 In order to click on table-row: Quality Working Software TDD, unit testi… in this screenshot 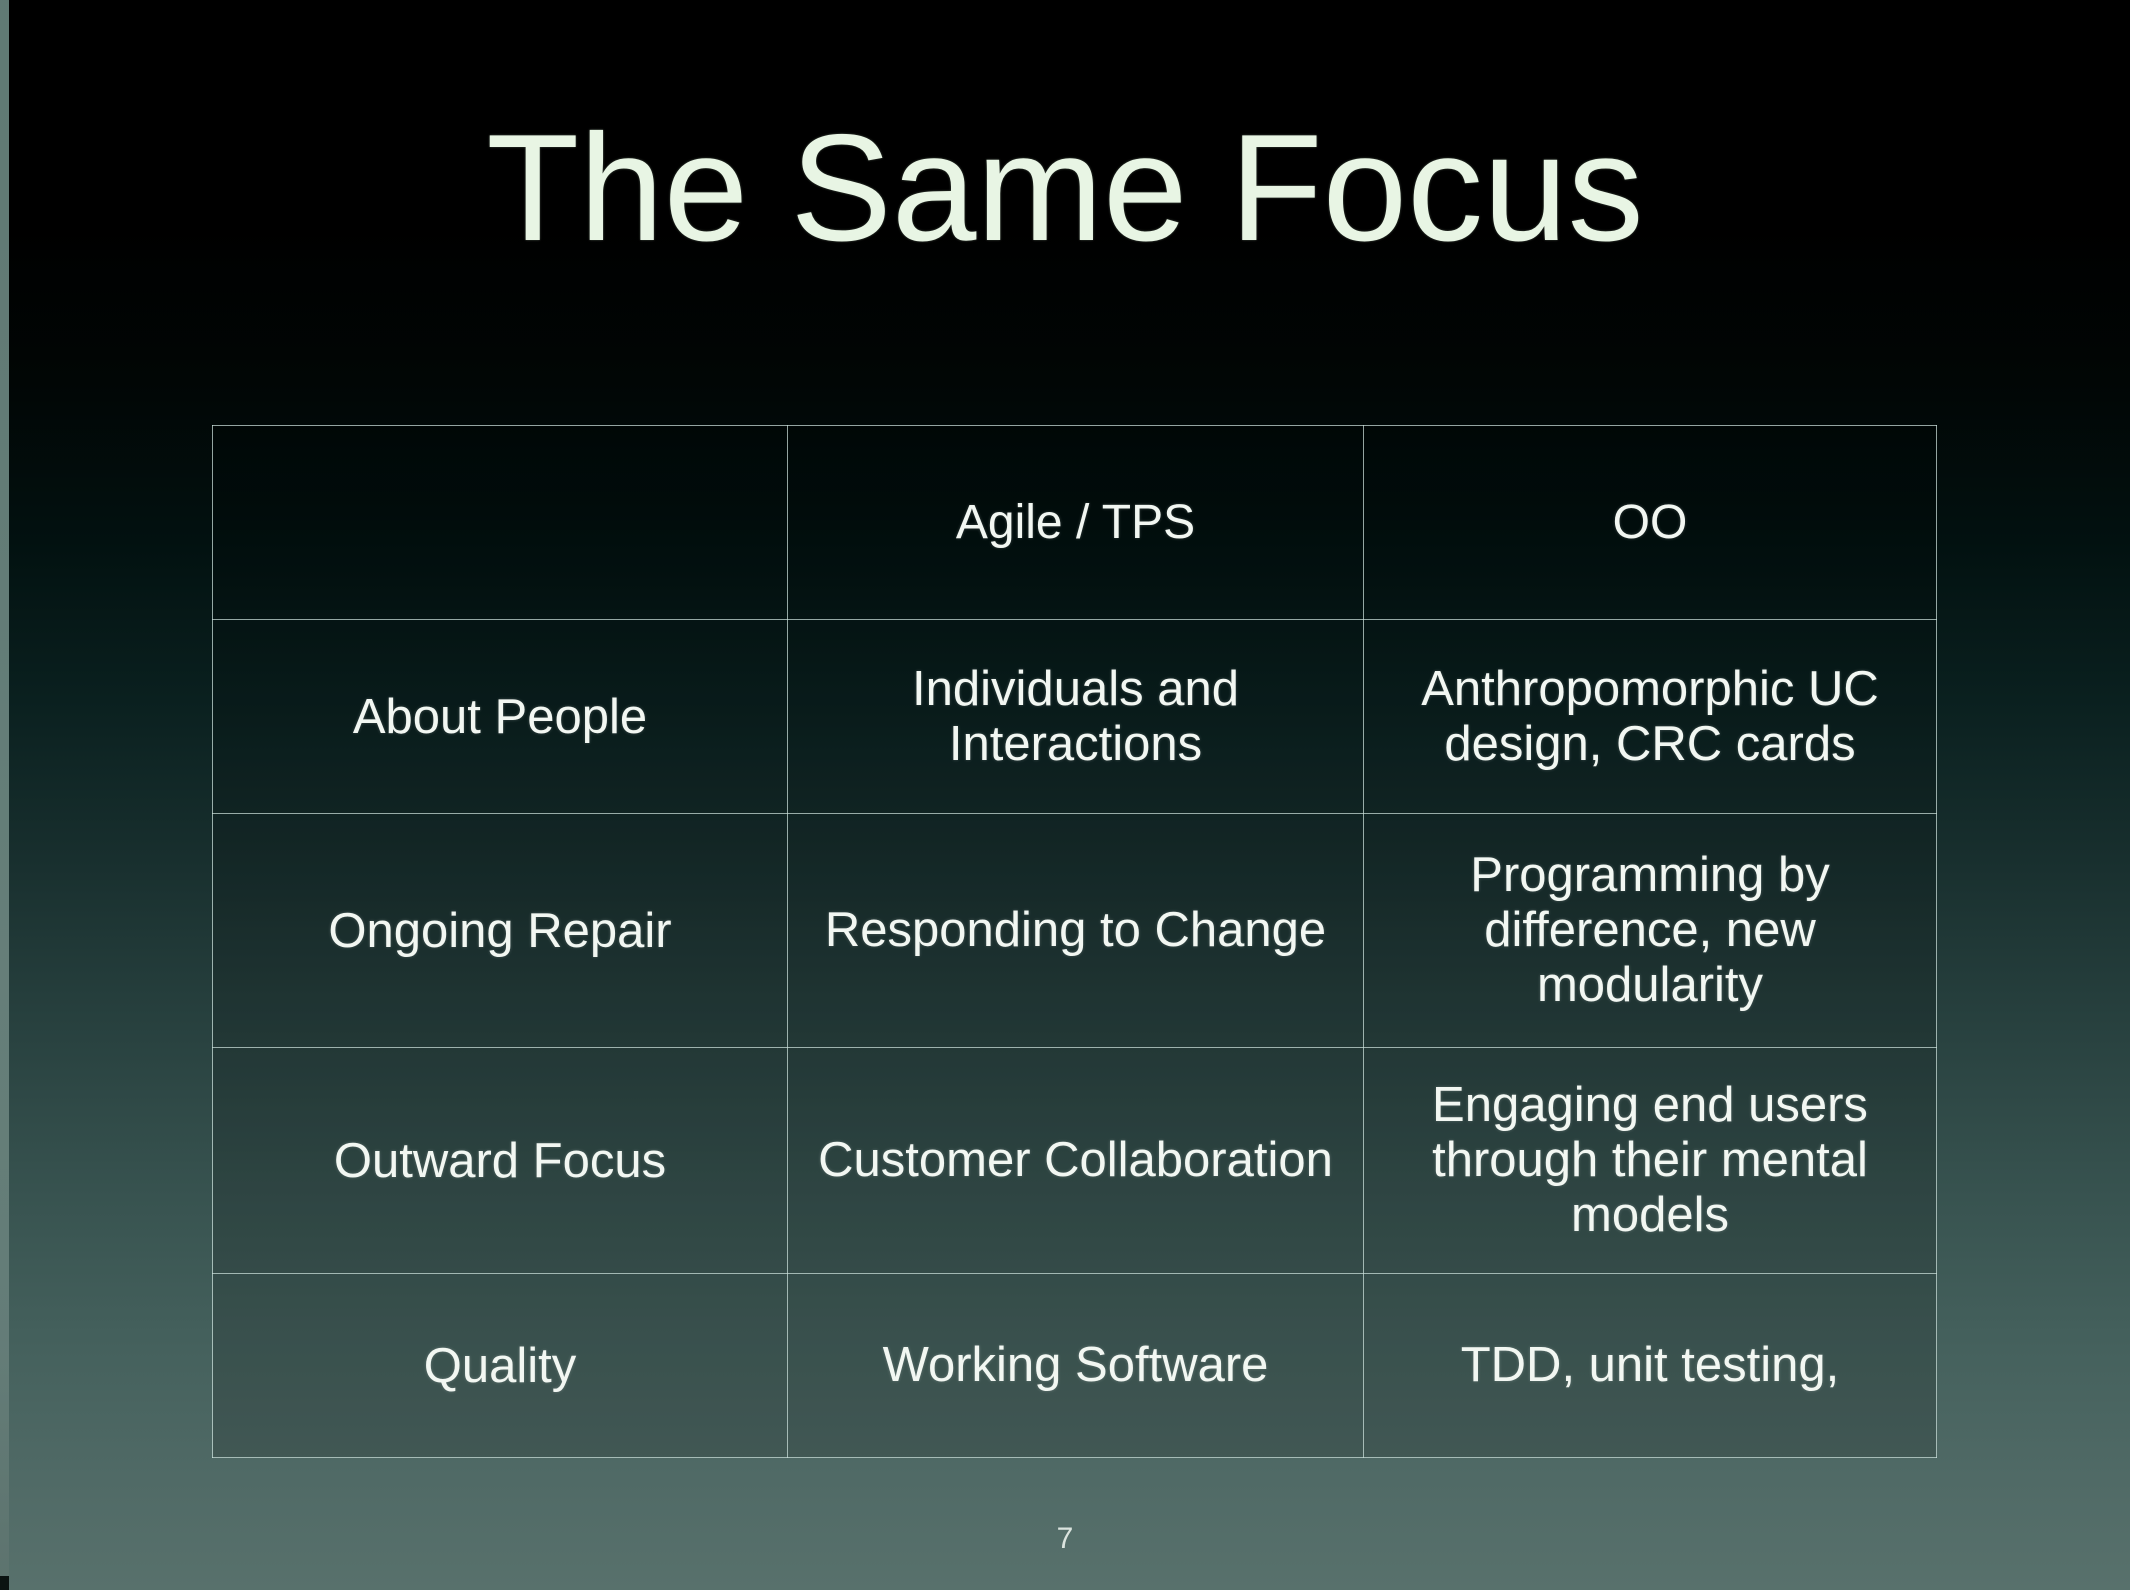, I will do `click(1074, 1365)`.